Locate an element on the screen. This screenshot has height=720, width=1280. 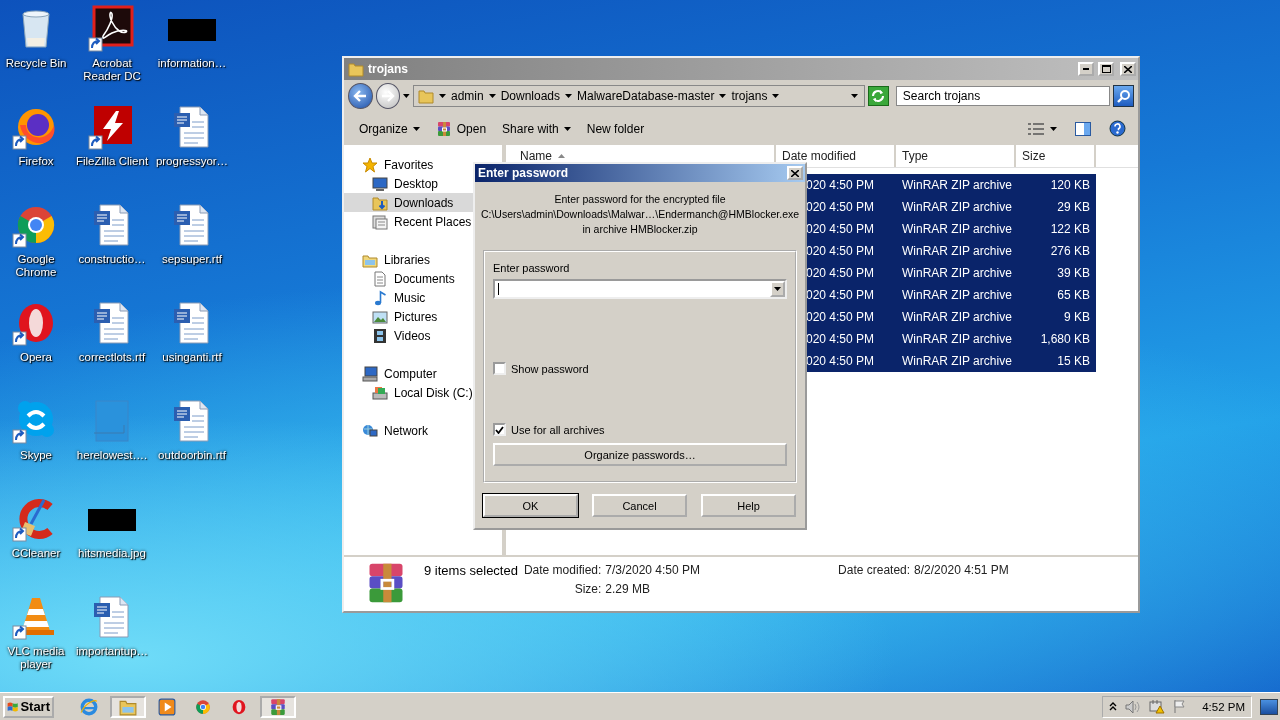
detail-label: Date created: is located at coordinates (874, 570).